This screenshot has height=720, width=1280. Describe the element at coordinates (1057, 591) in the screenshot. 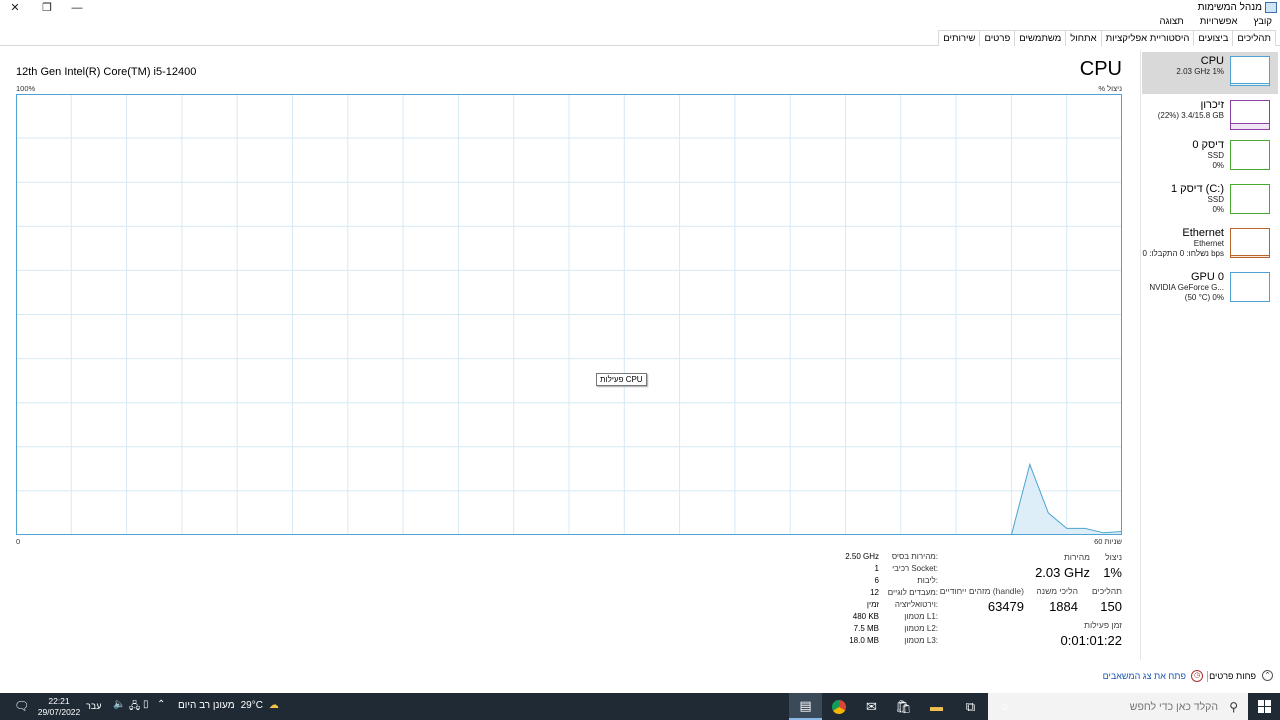

I see `threads-label: הליכי משנה` at that location.